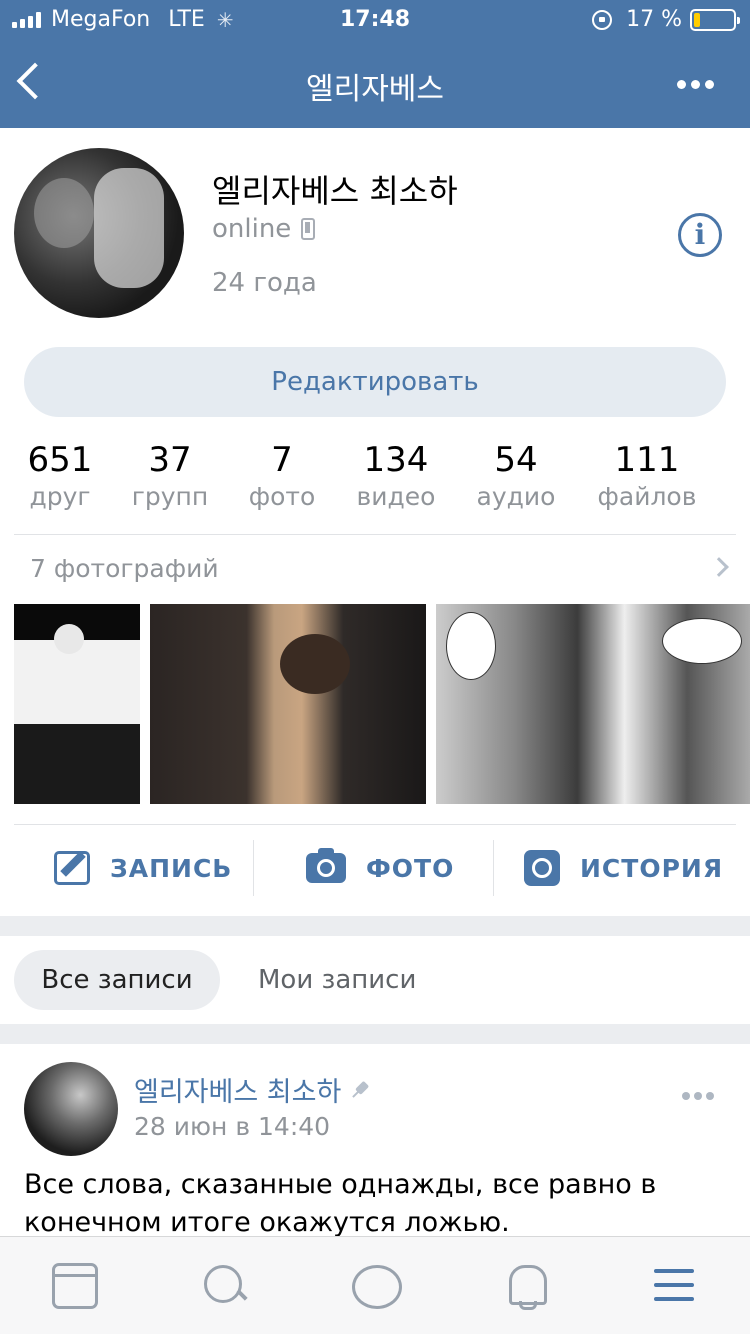 Image resolution: width=750 pixels, height=1334 pixels. Describe the element at coordinates (516, 460) in the screenshot. I see `counter-value: 54` at that location.